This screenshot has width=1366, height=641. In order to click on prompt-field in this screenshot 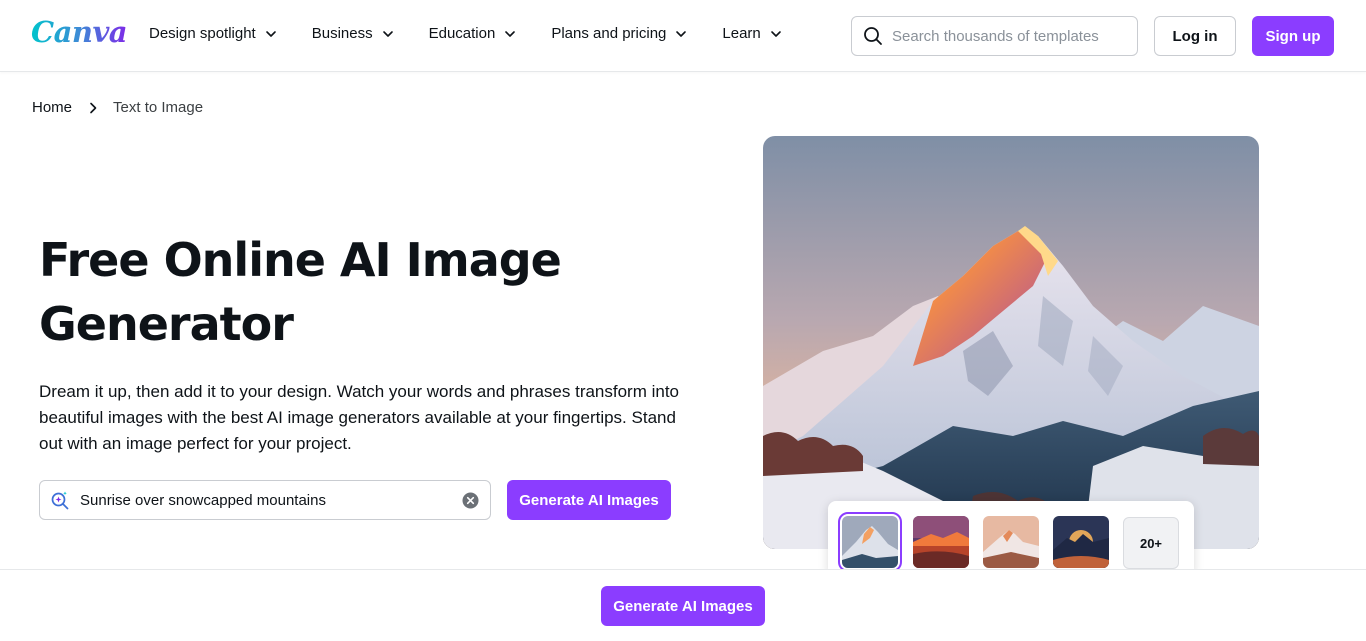, I will do `click(265, 500)`.